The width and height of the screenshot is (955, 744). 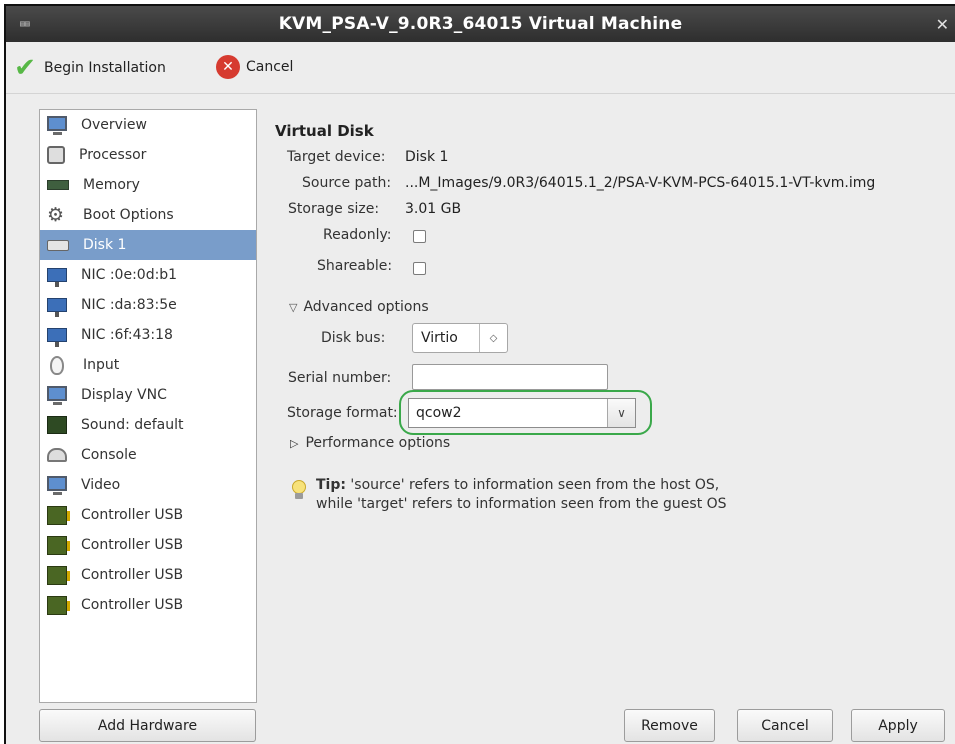 I want to click on expander-right-icon: ▷, so click(x=294, y=443).